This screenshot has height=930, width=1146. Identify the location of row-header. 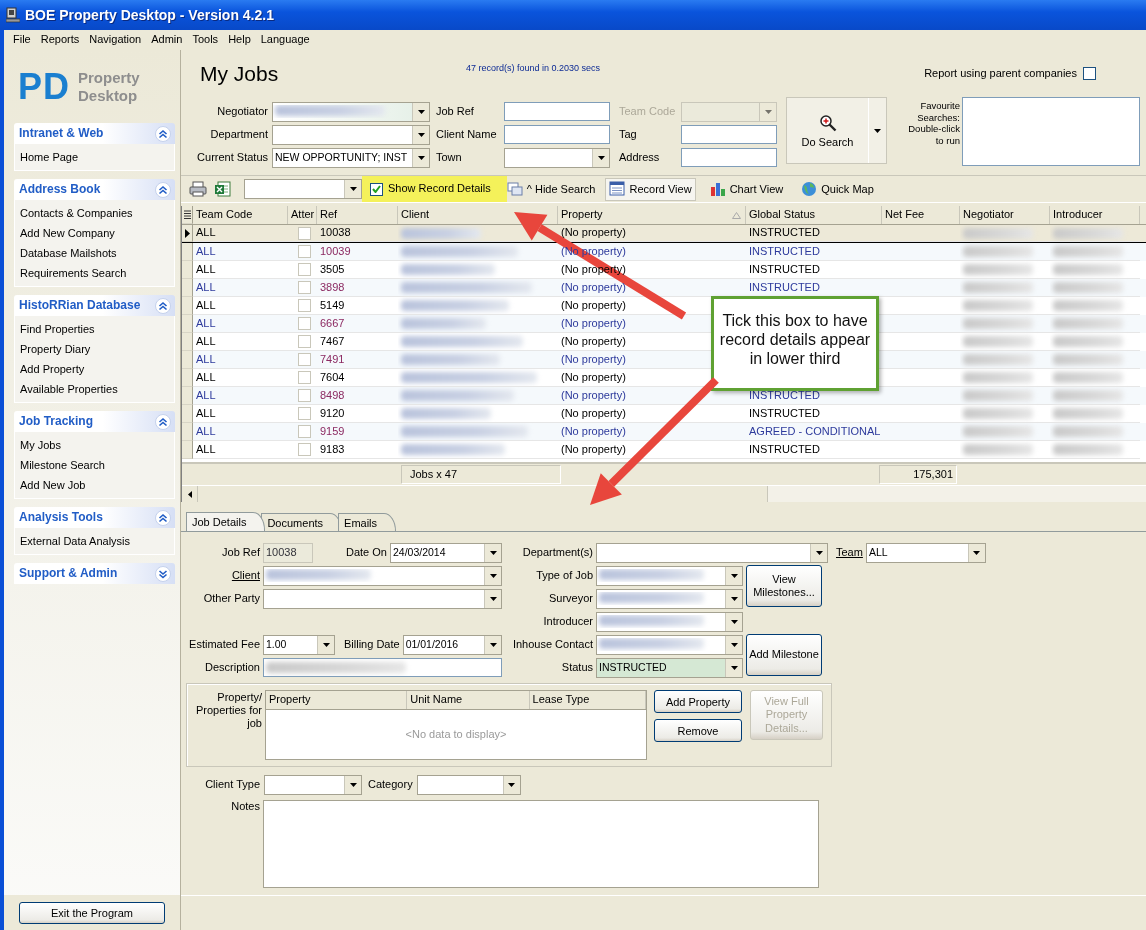
(187, 233).